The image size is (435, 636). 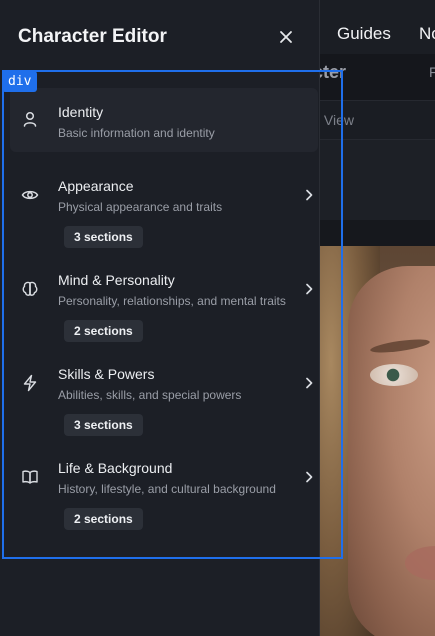 What do you see at coordinates (20, 81) in the screenshot?
I see `element-highlight-badge: div` at bounding box center [20, 81].